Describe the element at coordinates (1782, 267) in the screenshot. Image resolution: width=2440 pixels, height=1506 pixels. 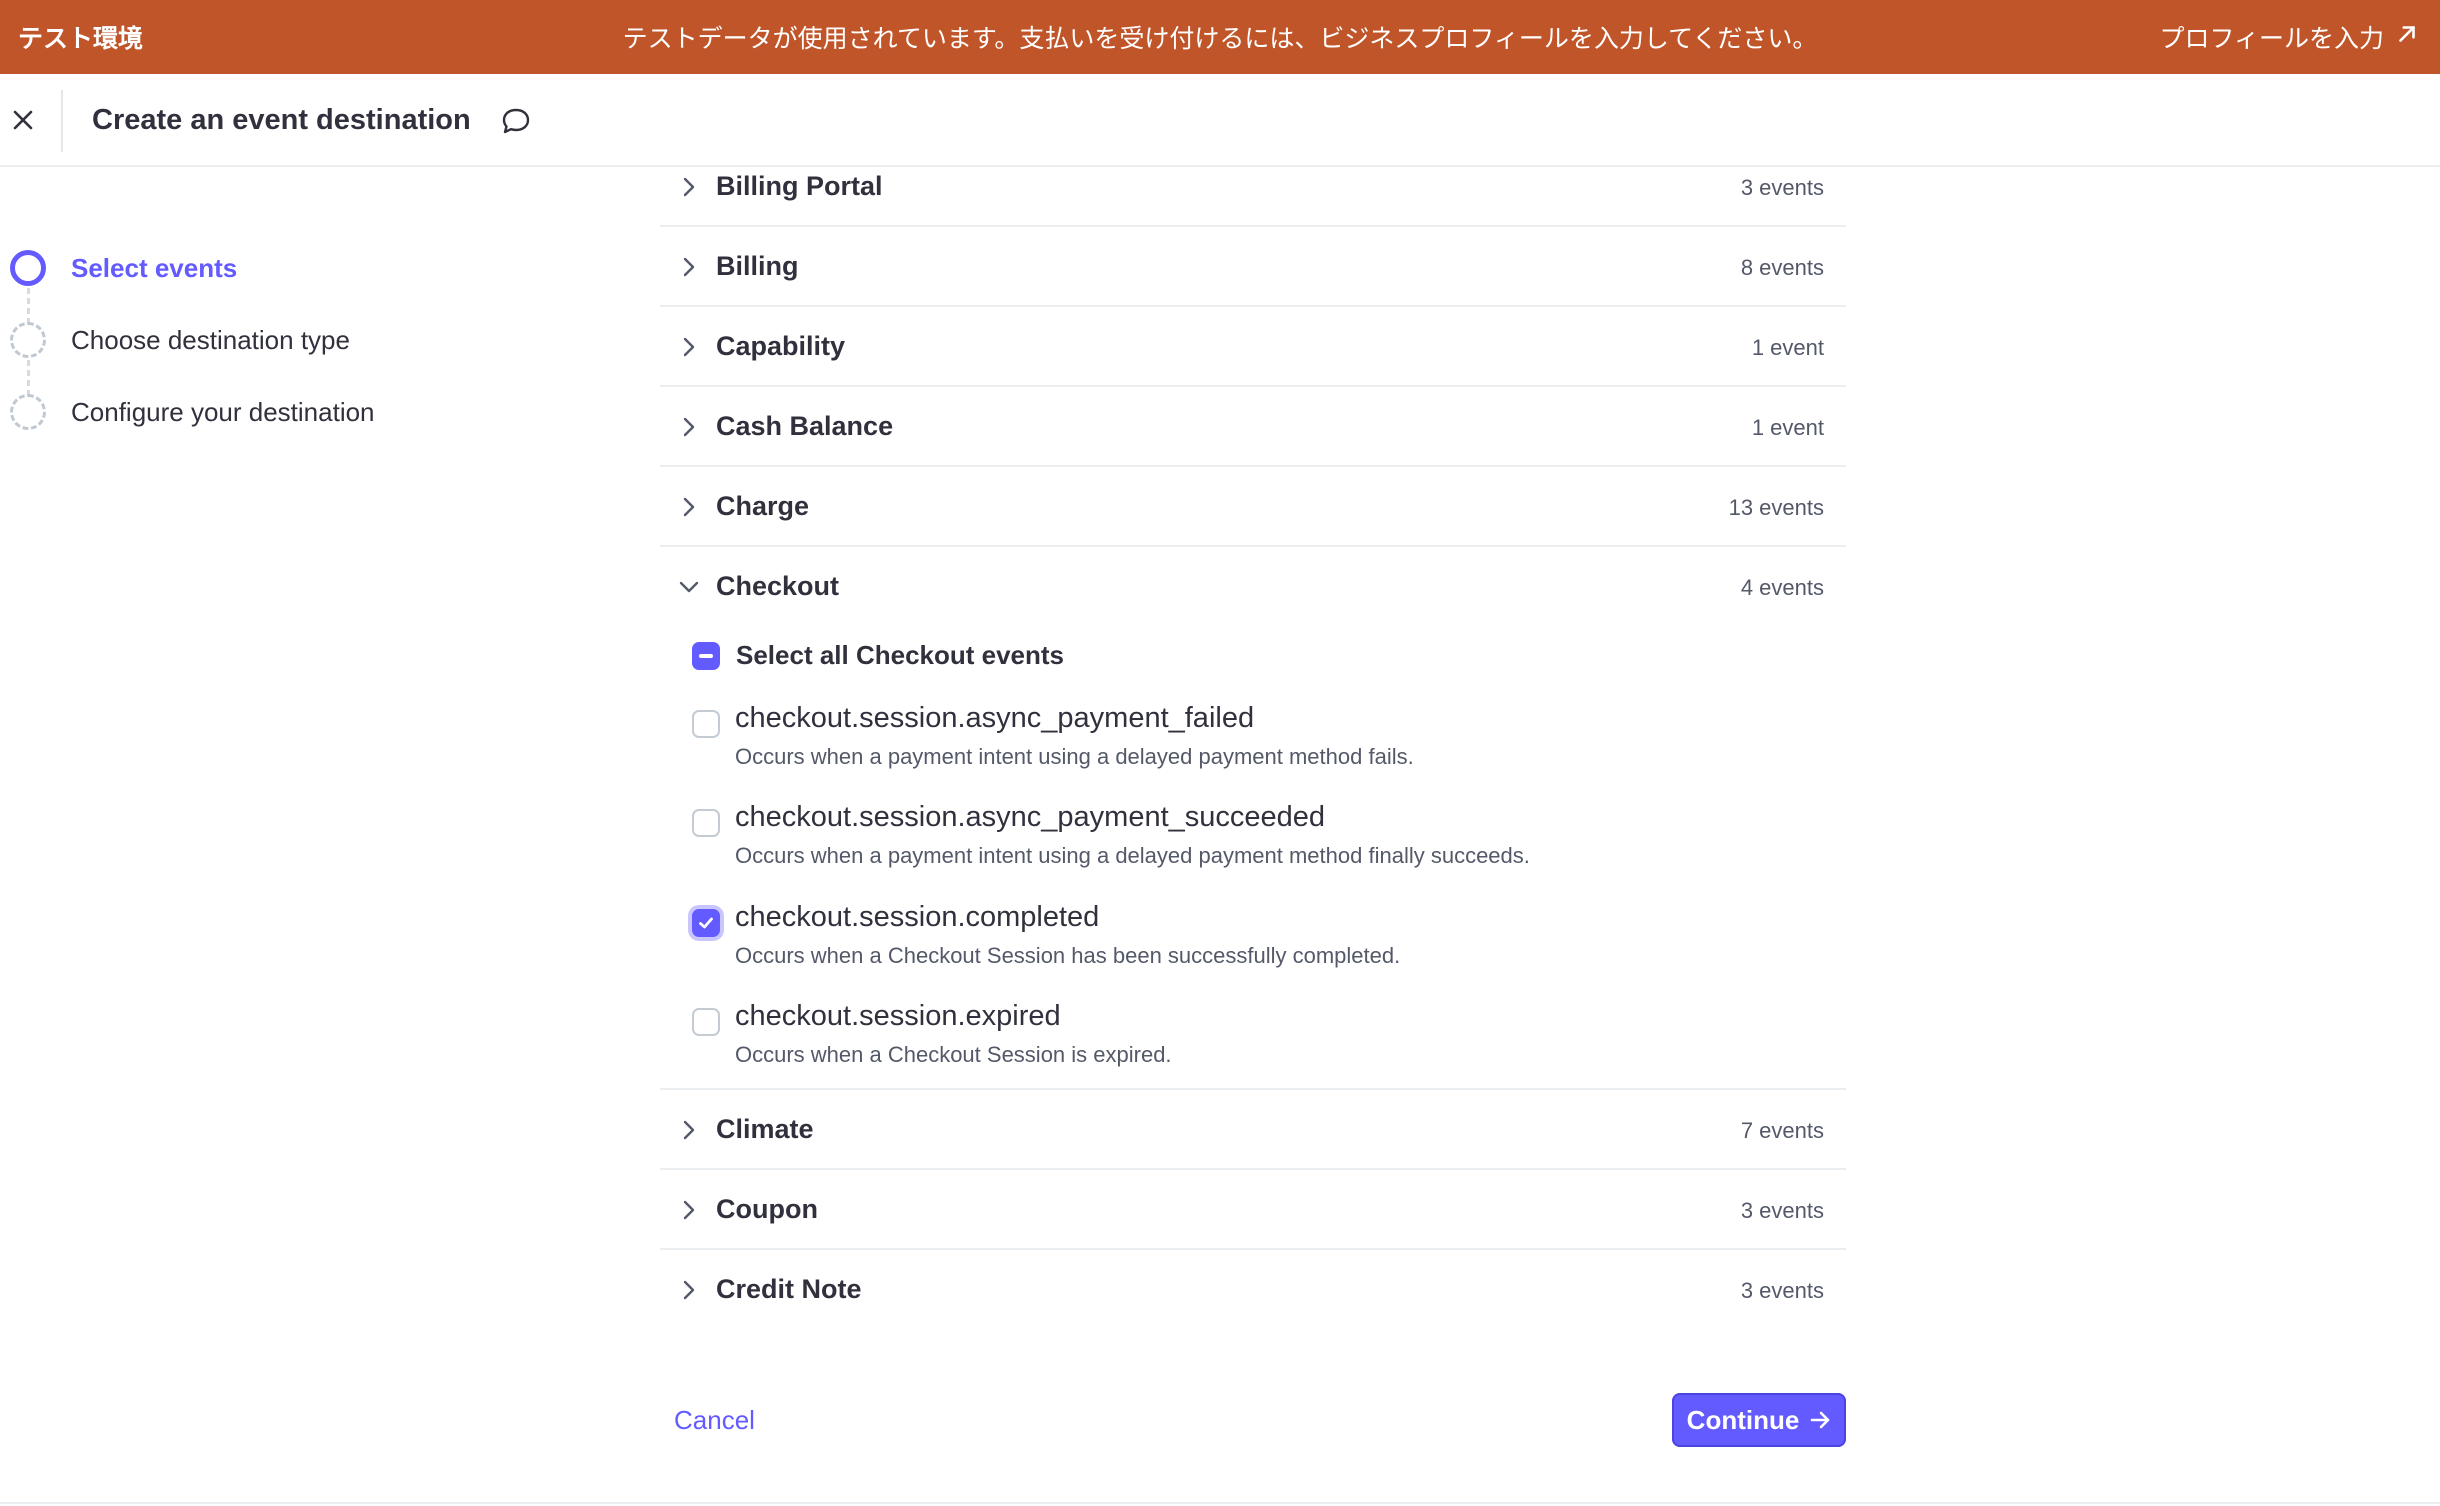
I see `category-event-count: 8 events` at that location.